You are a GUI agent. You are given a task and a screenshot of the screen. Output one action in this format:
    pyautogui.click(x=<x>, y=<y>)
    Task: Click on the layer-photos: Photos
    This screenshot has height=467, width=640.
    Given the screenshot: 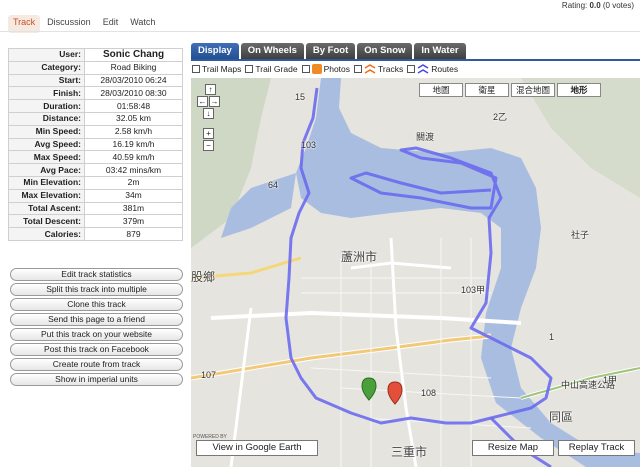 What is the action you would take?
    pyautogui.click(x=325, y=69)
    